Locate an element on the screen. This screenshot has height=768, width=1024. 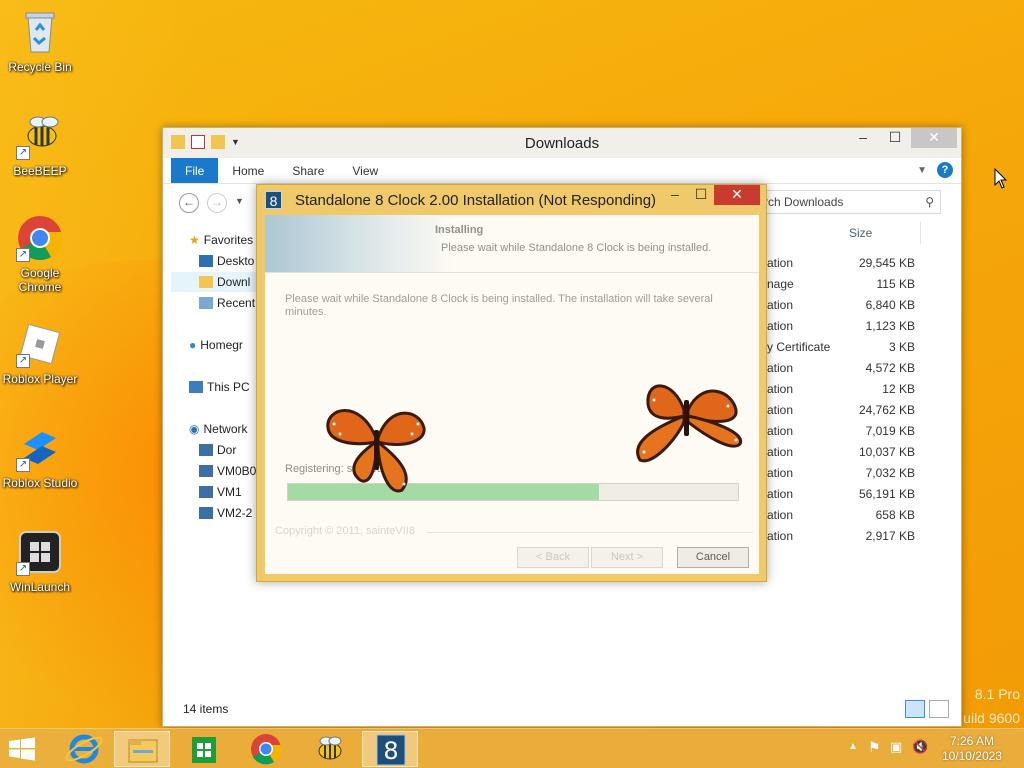
recent-locations-icon: ▼ is located at coordinates (239, 201).